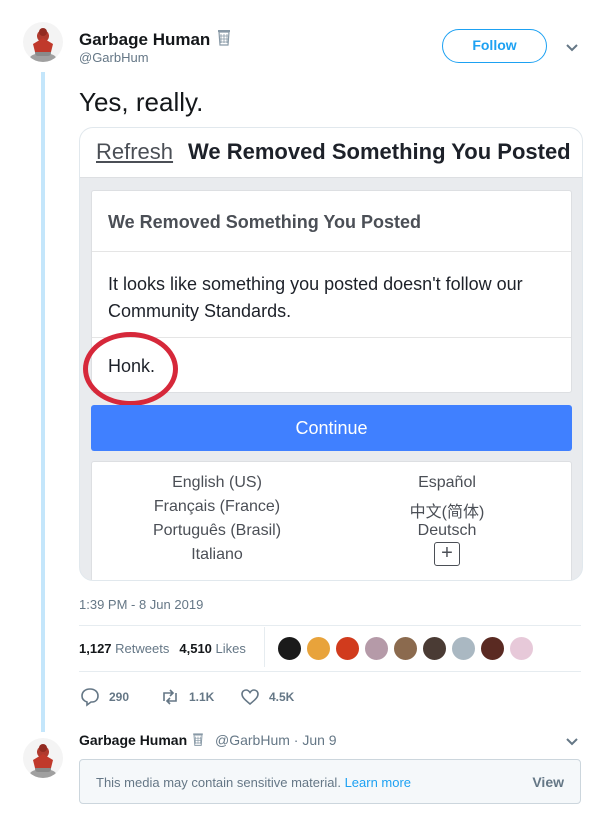 This screenshot has height=817, width=611. Describe the element at coordinates (548, 782) in the screenshot. I see `view-button: View` at that location.